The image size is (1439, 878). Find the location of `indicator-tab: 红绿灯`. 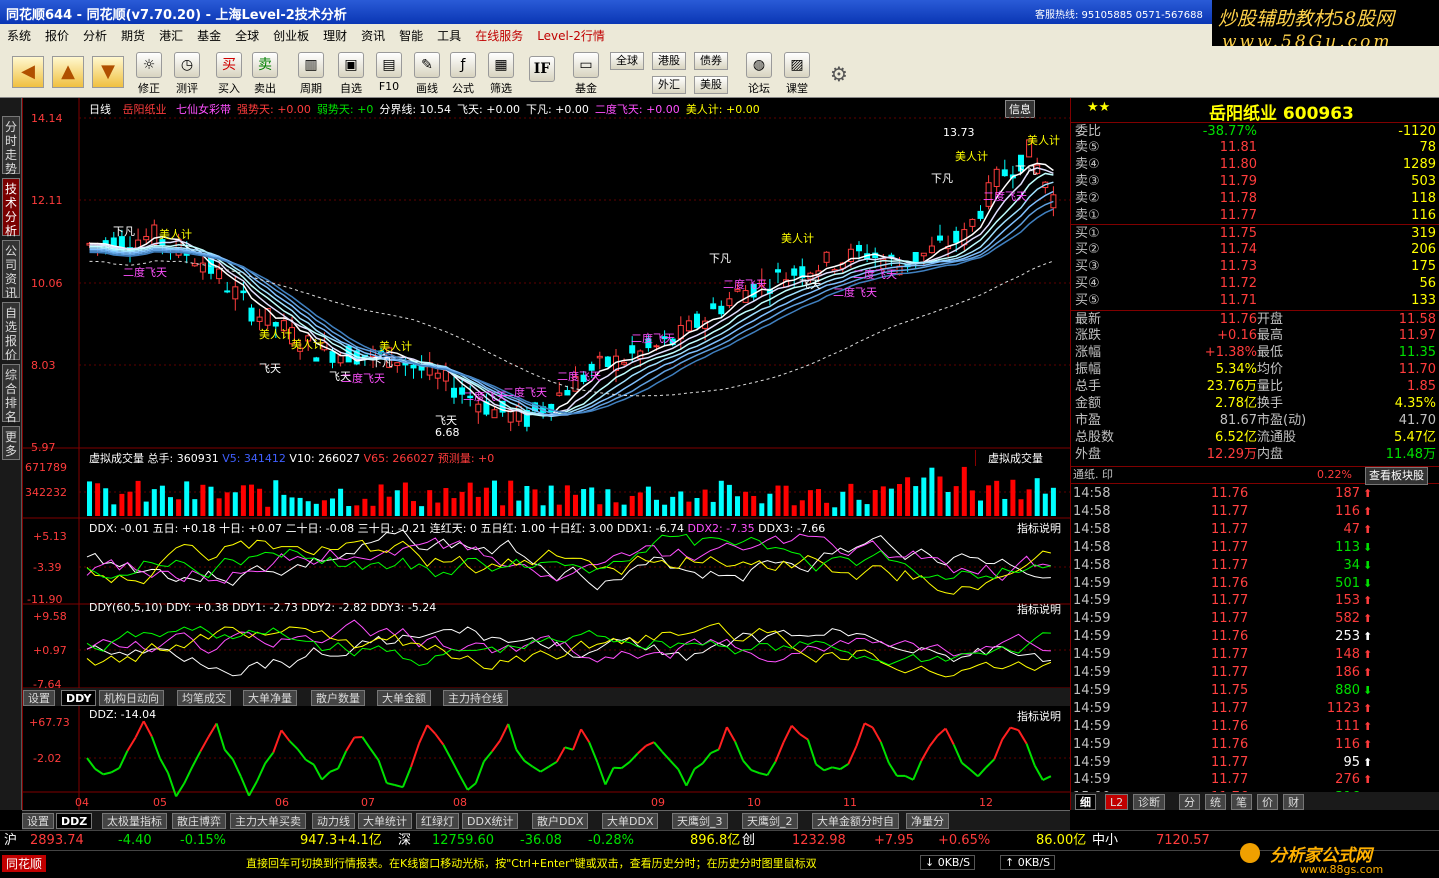

indicator-tab: 红绿灯 is located at coordinates (437, 821).